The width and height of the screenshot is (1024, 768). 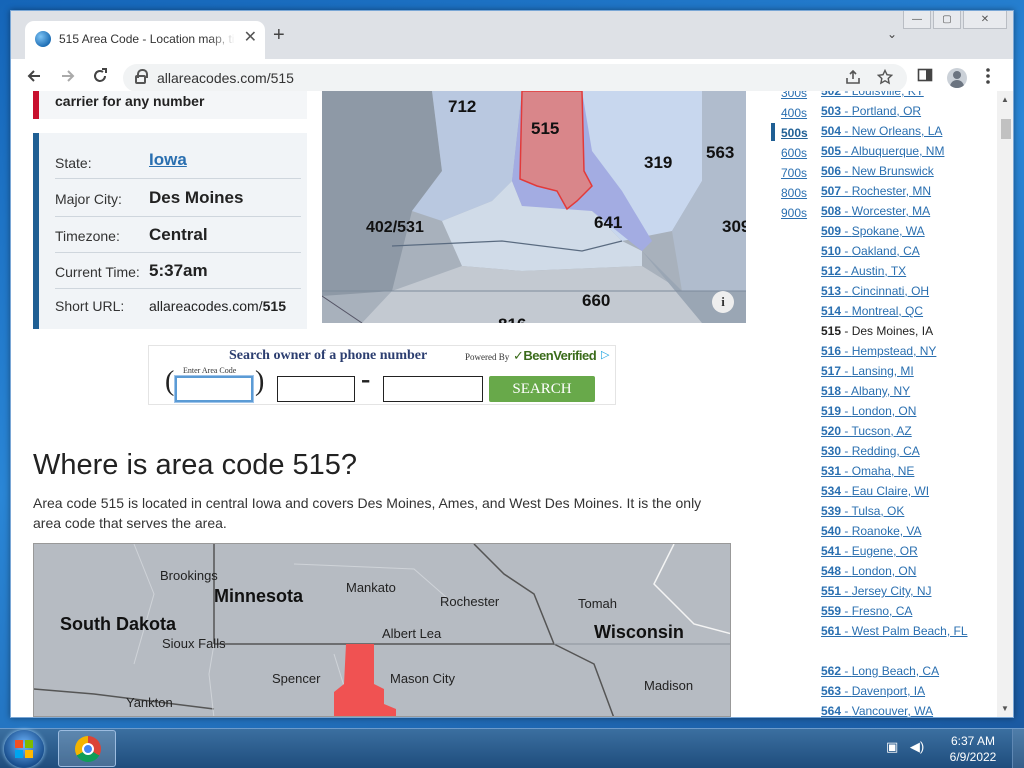 What do you see at coordinates (896, 431) in the screenshot?
I see `area-code-item-520: 520 - Tucson, AZ` at bounding box center [896, 431].